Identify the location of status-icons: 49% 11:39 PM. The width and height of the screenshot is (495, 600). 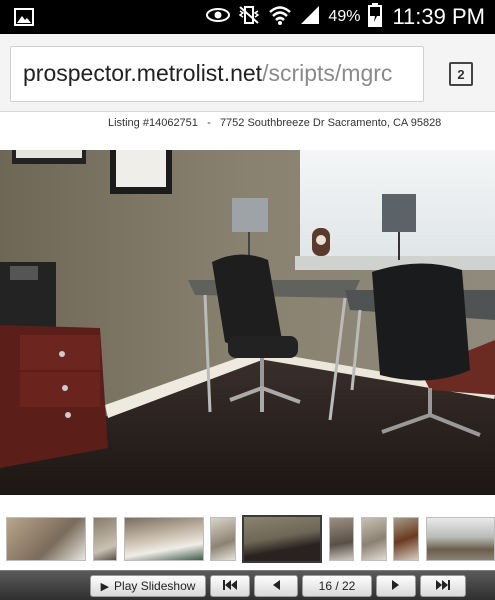
(345, 17).